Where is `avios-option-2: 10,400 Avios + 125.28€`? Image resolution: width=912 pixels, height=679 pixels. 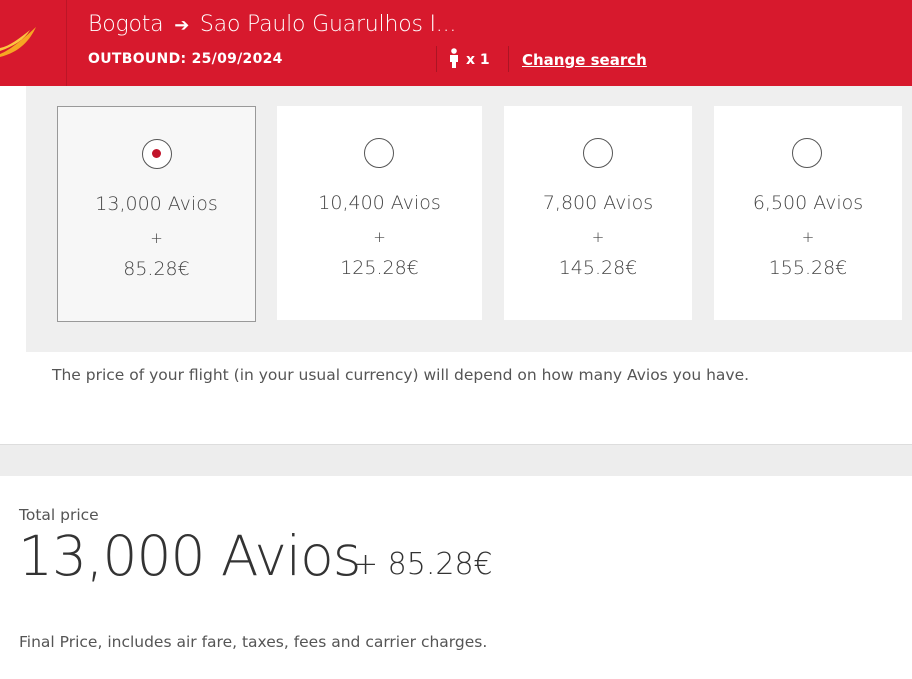
avios-option-2: 10,400 Avios + 125.28€ is located at coordinates (379, 213).